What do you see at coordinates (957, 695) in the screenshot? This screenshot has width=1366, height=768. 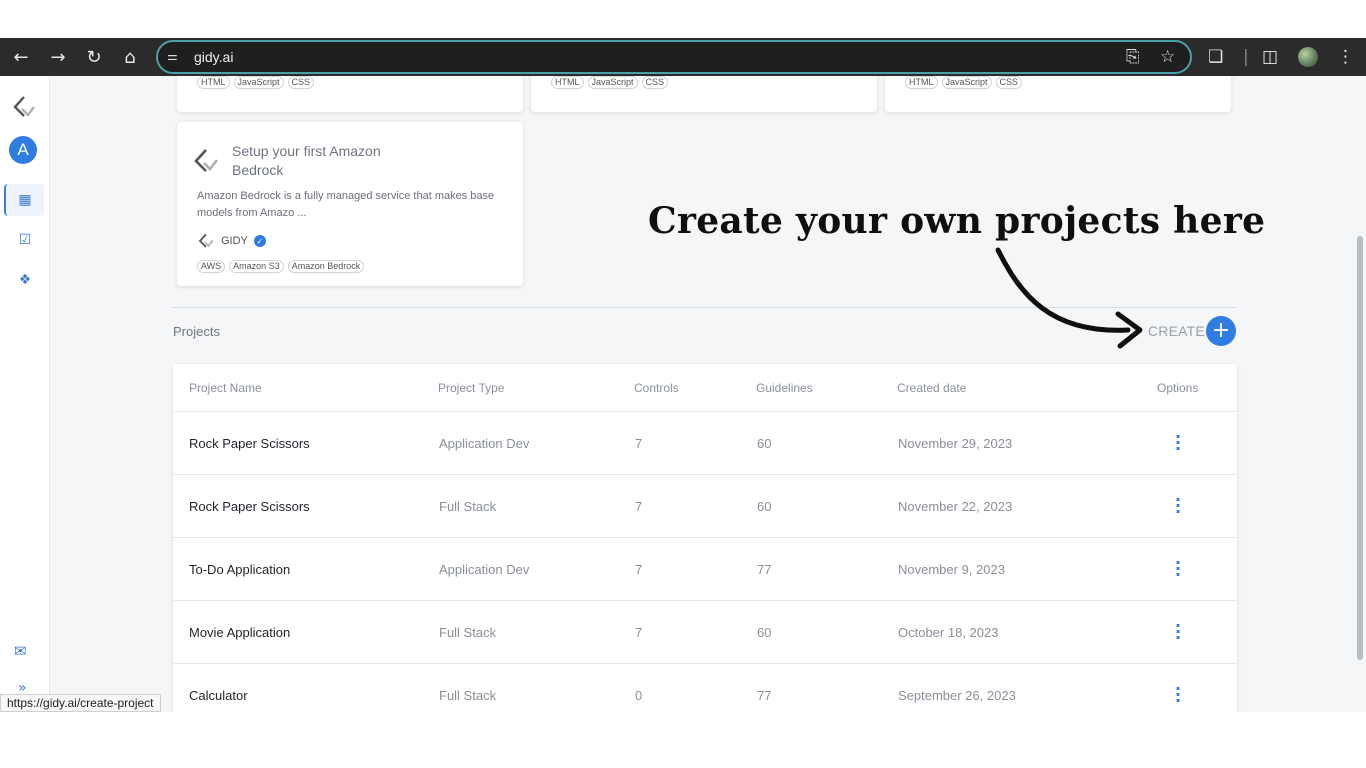 I see `project-created-date: September 26, 2023` at bounding box center [957, 695].